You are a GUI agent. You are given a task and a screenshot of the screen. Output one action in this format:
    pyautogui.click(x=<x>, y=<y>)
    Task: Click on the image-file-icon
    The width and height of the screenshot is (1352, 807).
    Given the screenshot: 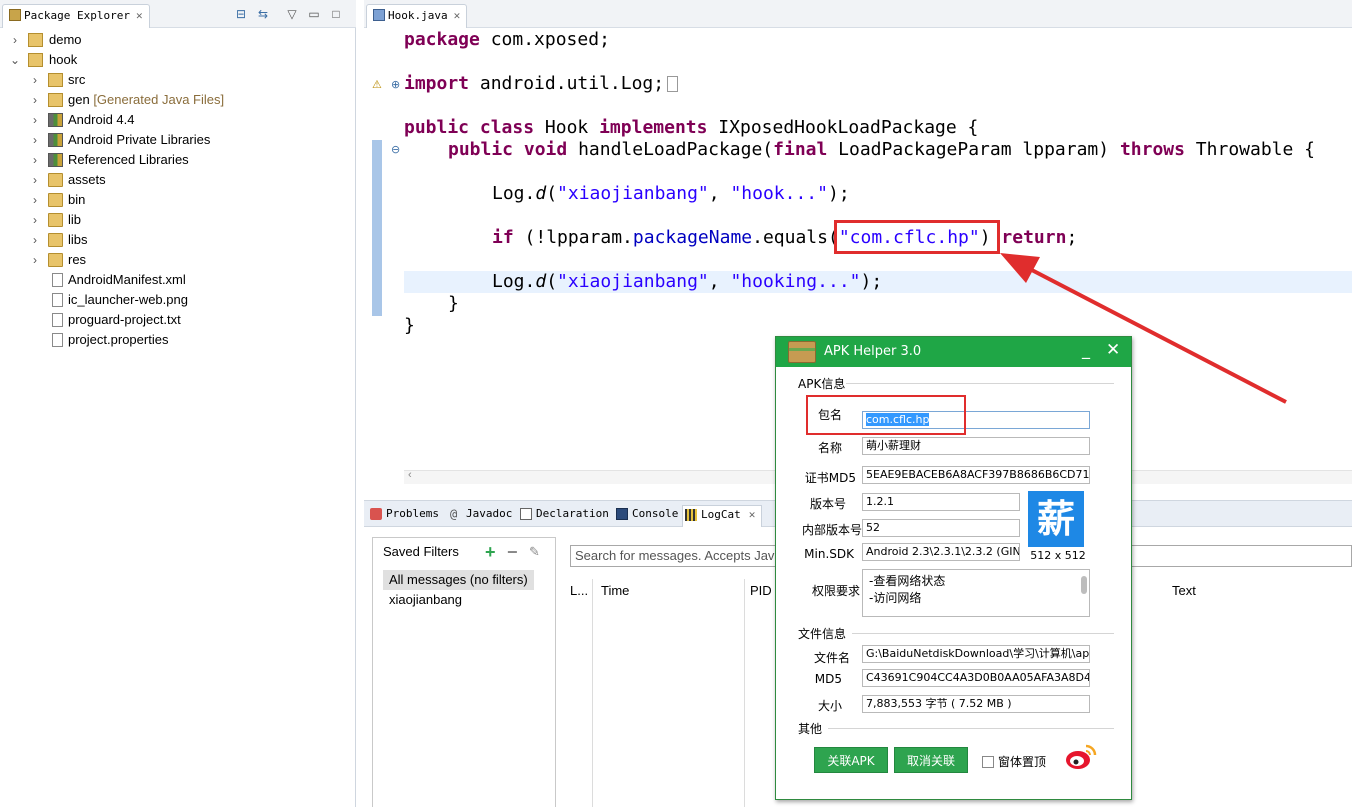 What is the action you would take?
    pyautogui.click(x=57, y=300)
    